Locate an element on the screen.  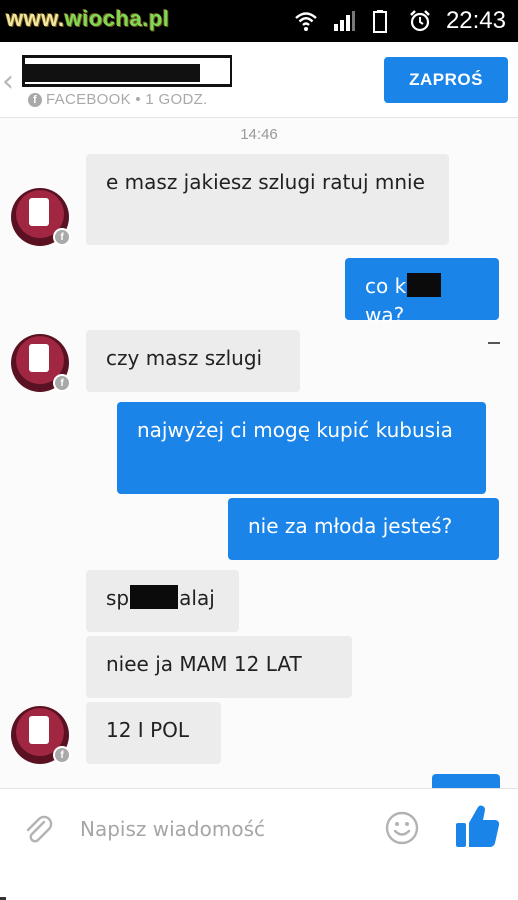
paperclip-icon is located at coordinates (39, 830).